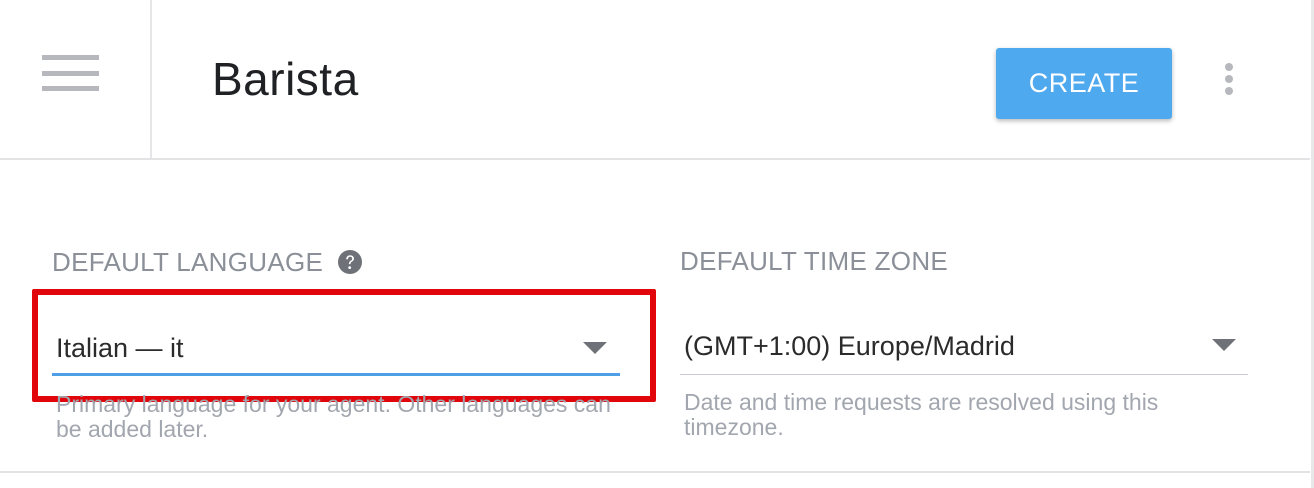 The image size is (1314, 488). What do you see at coordinates (70, 73) in the screenshot?
I see `hamburger-menu-icon` at bounding box center [70, 73].